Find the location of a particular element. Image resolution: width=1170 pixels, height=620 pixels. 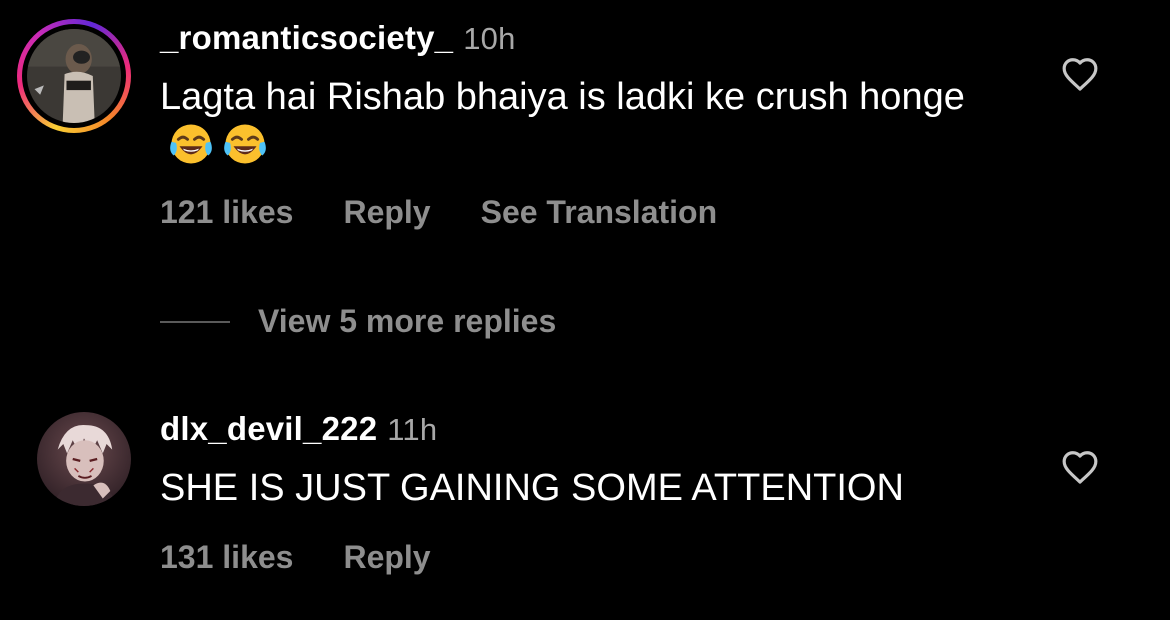

avatar-story-ring is located at coordinates (74, 76).